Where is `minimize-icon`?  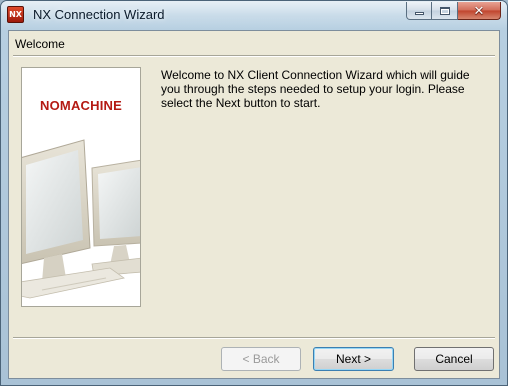 minimize-icon is located at coordinates (419, 13).